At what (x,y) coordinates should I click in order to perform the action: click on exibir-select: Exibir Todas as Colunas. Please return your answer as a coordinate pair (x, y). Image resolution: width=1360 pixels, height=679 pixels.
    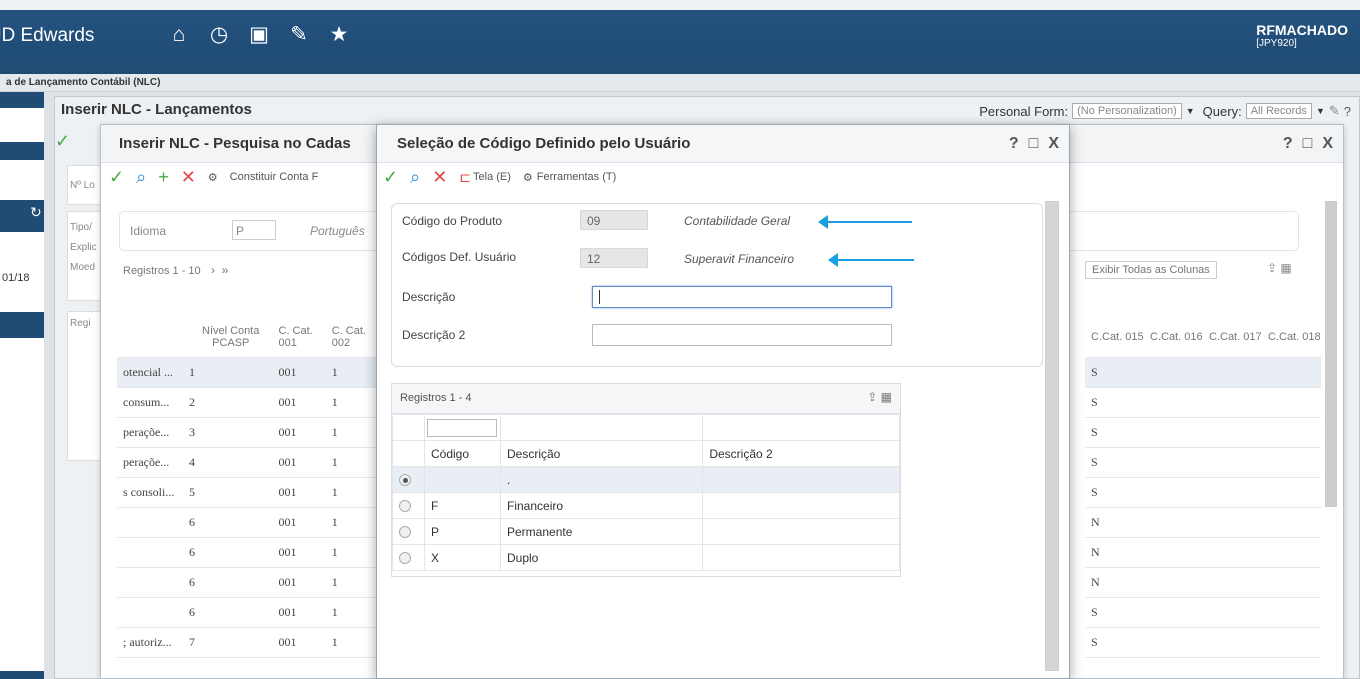
    Looking at the image, I should click on (1151, 270).